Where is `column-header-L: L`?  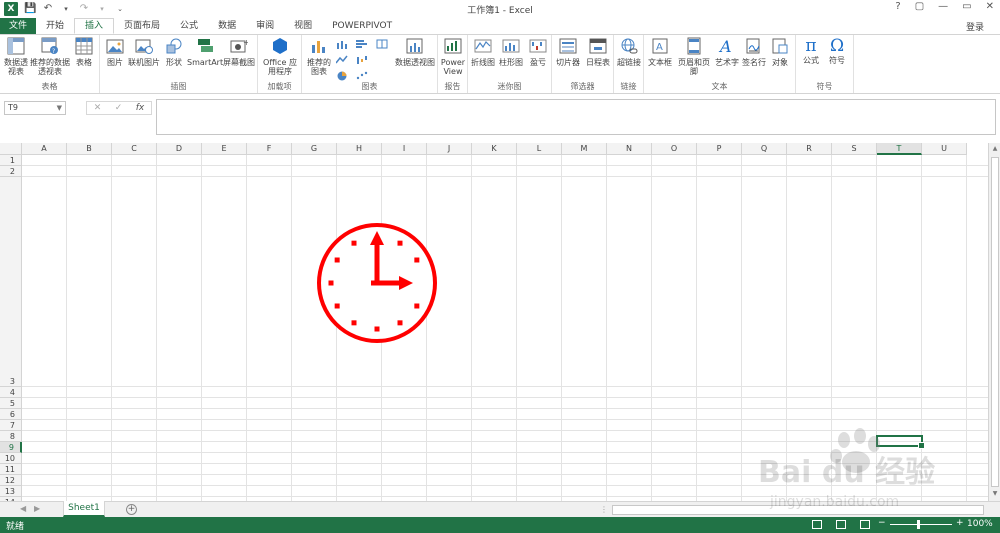
column-header-L: L is located at coordinates (539, 149).